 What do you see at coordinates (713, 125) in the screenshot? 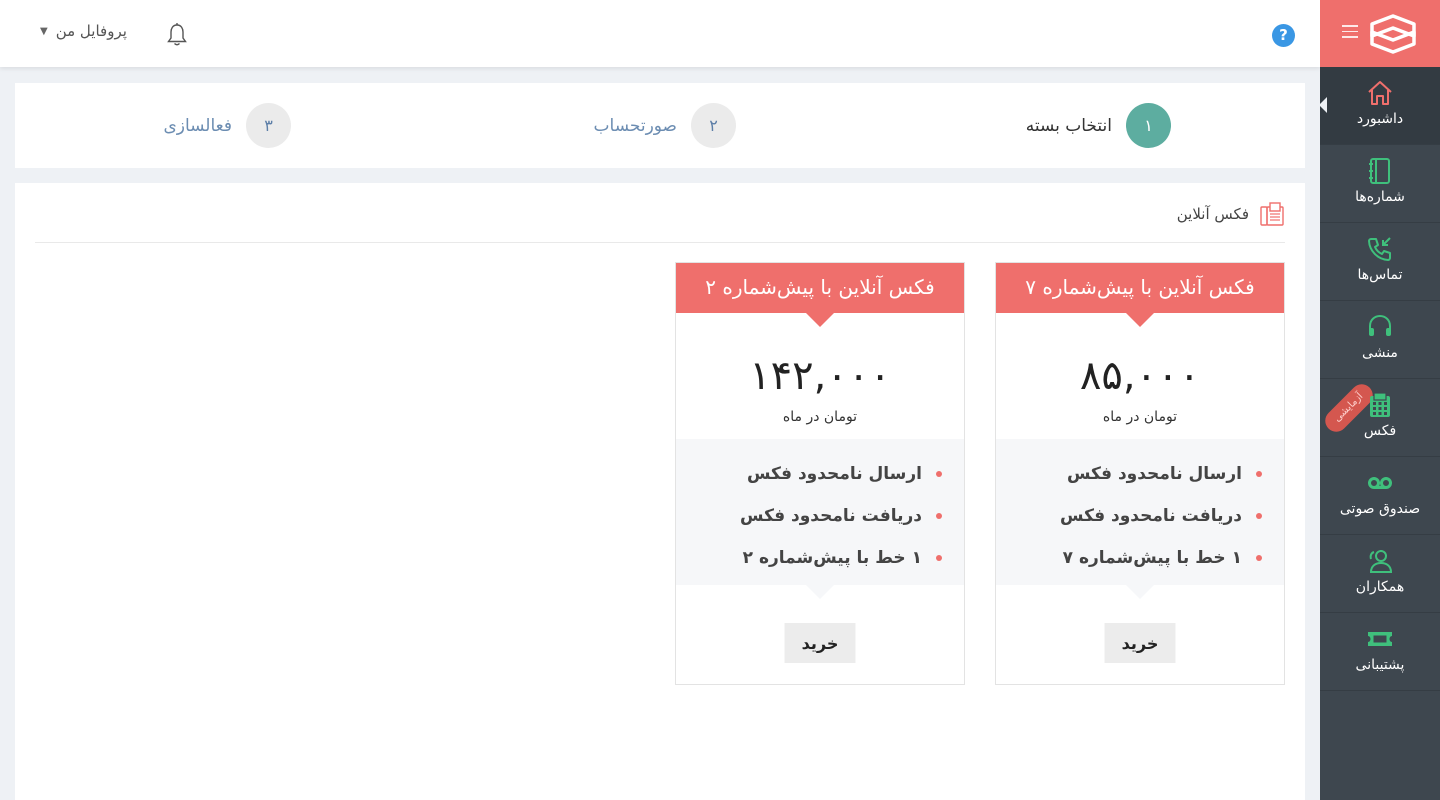
I see `step-number: ۲` at bounding box center [713, 125].